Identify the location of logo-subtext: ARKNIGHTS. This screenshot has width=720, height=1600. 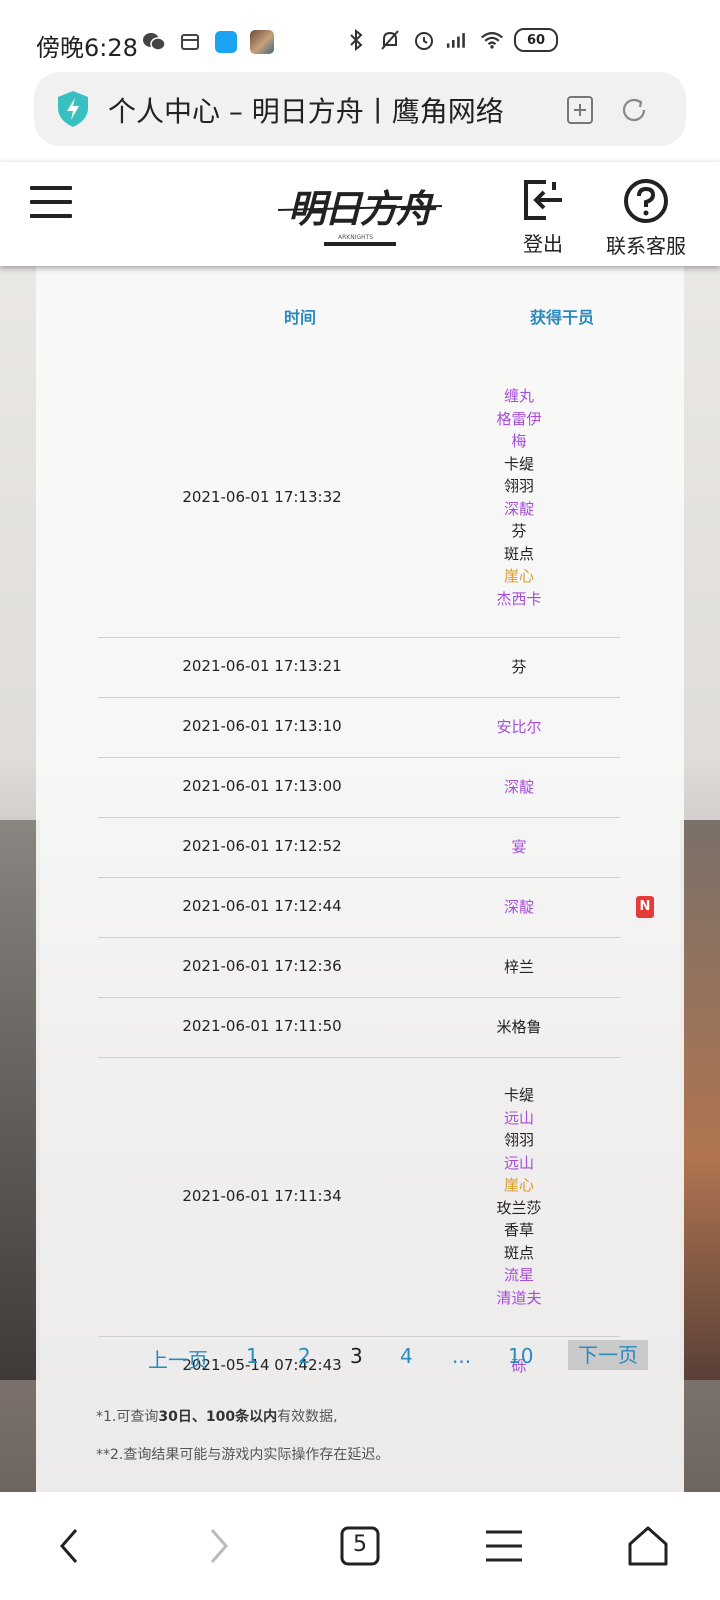
(356, 237).